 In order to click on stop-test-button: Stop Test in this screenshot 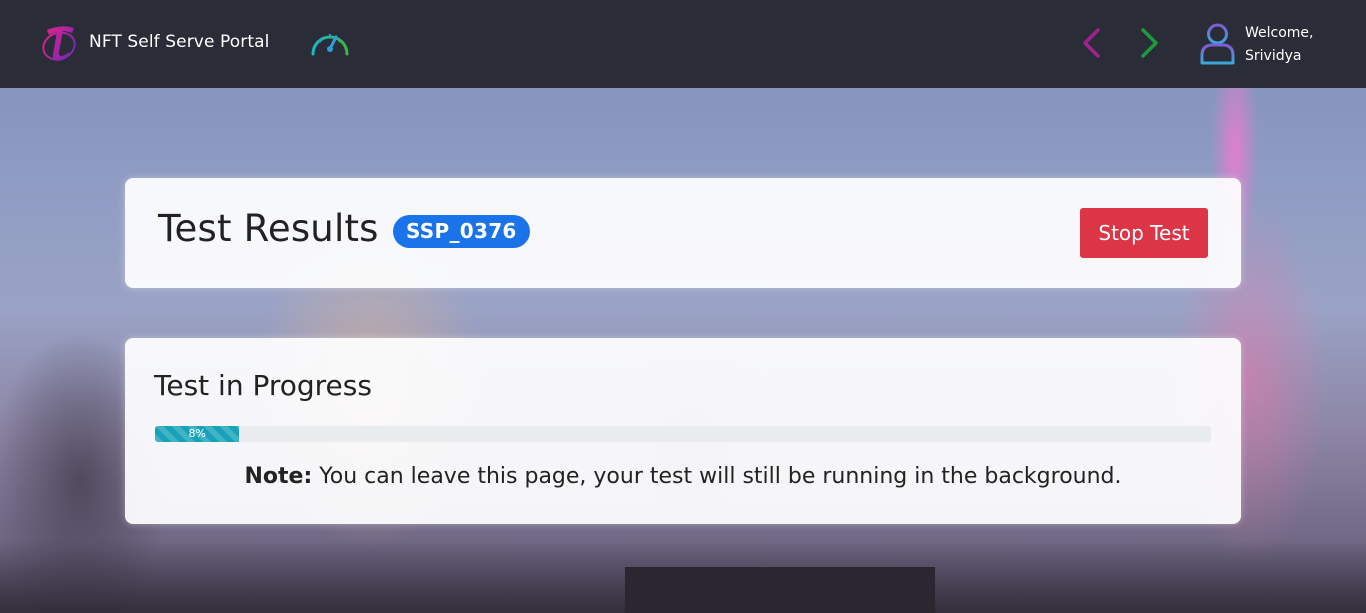, I will do `click(1144, 233)`.